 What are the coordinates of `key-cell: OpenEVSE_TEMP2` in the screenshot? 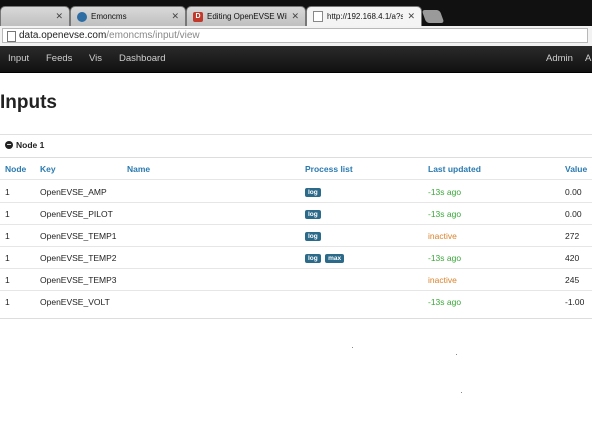 It's located at (78, 258).